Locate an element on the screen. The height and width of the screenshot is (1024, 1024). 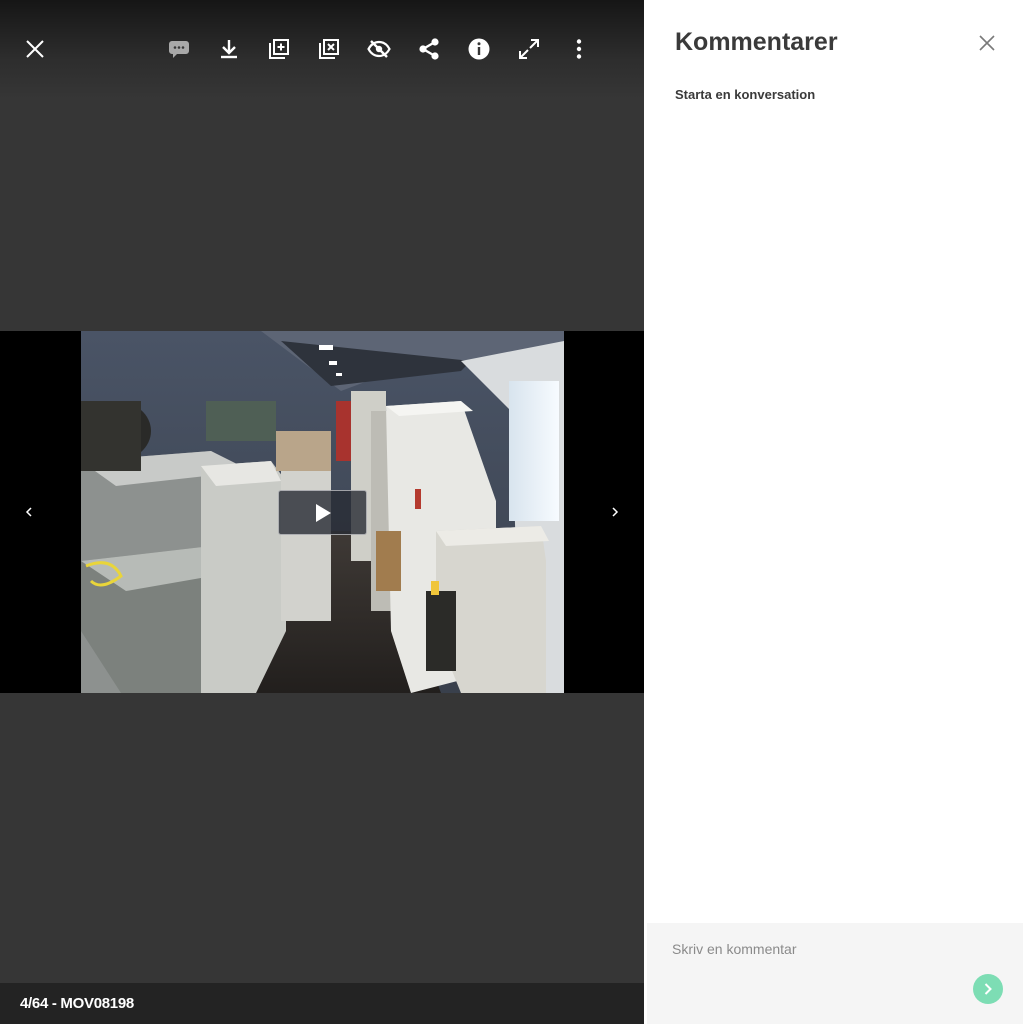
send-comment-button is located at coordinates (988, 989).